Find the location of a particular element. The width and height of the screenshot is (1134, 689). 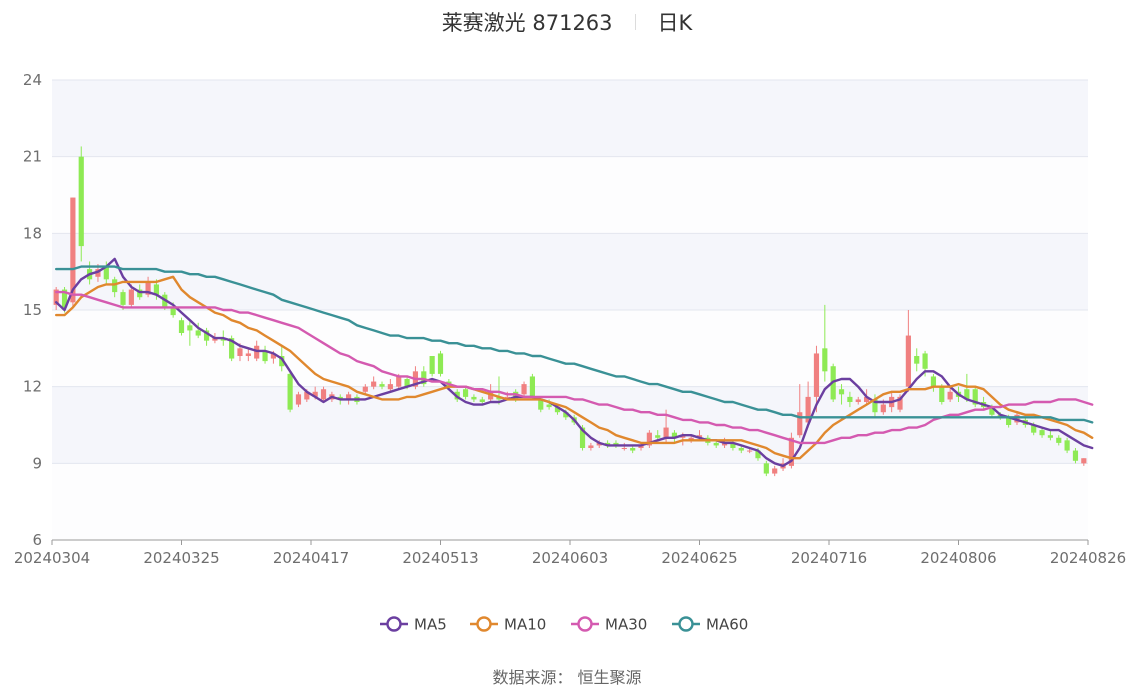

legend: MA5 MA10 MA30 MA60 is located at coordinates (564, 625).